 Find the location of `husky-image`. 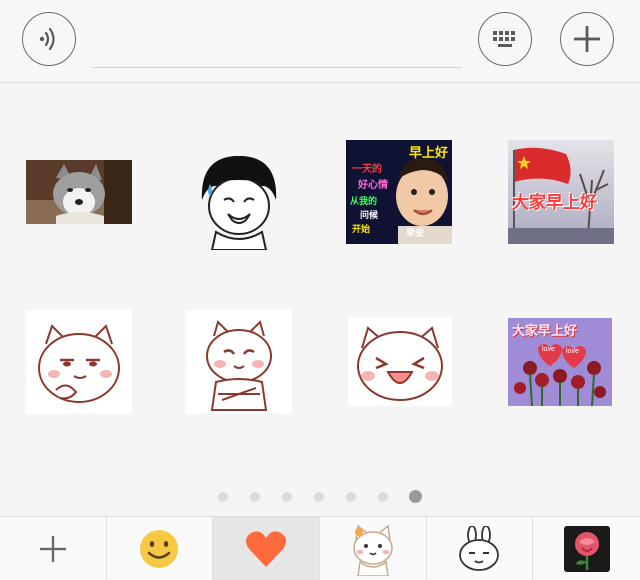

husky-image is located at coordinates (79, 192).